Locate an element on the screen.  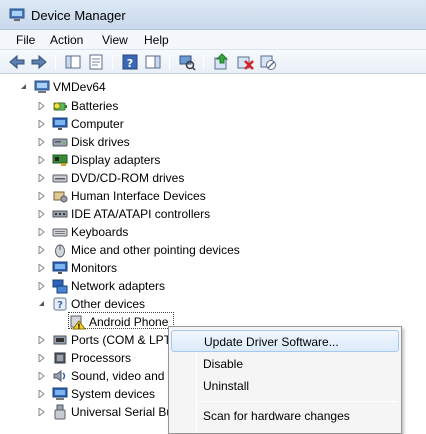
tree-item-label: Mice and other pointing devices is located at coordinates (155, 250).